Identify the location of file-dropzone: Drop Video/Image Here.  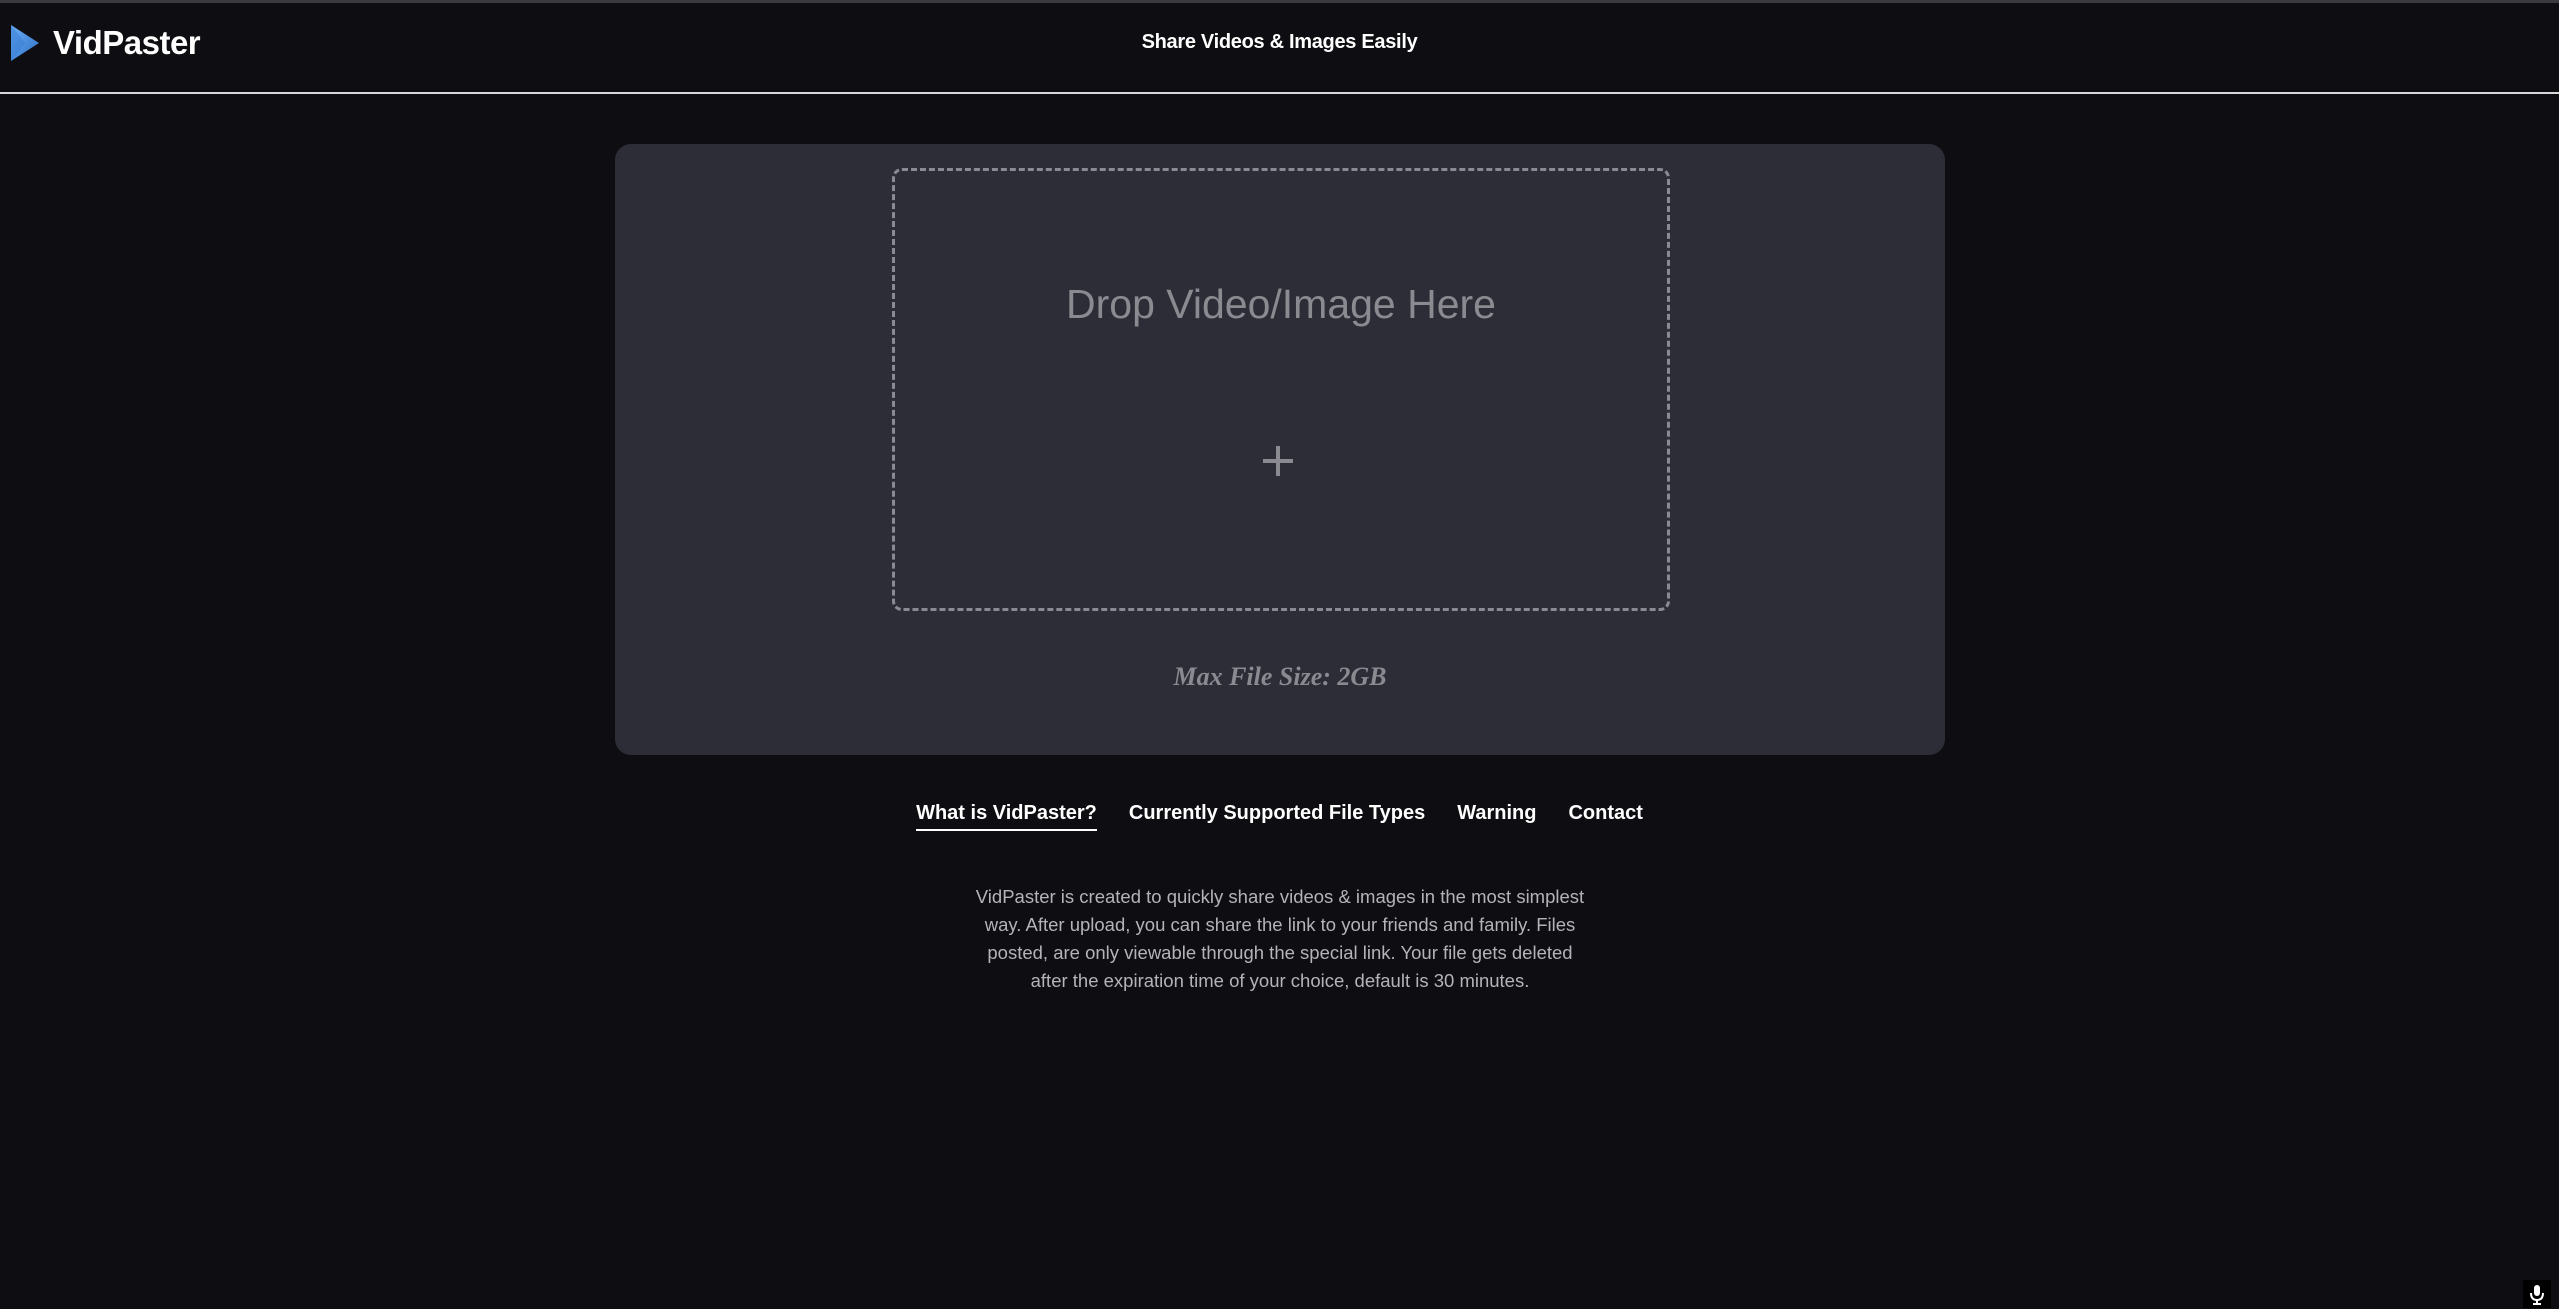
(1281, 389).